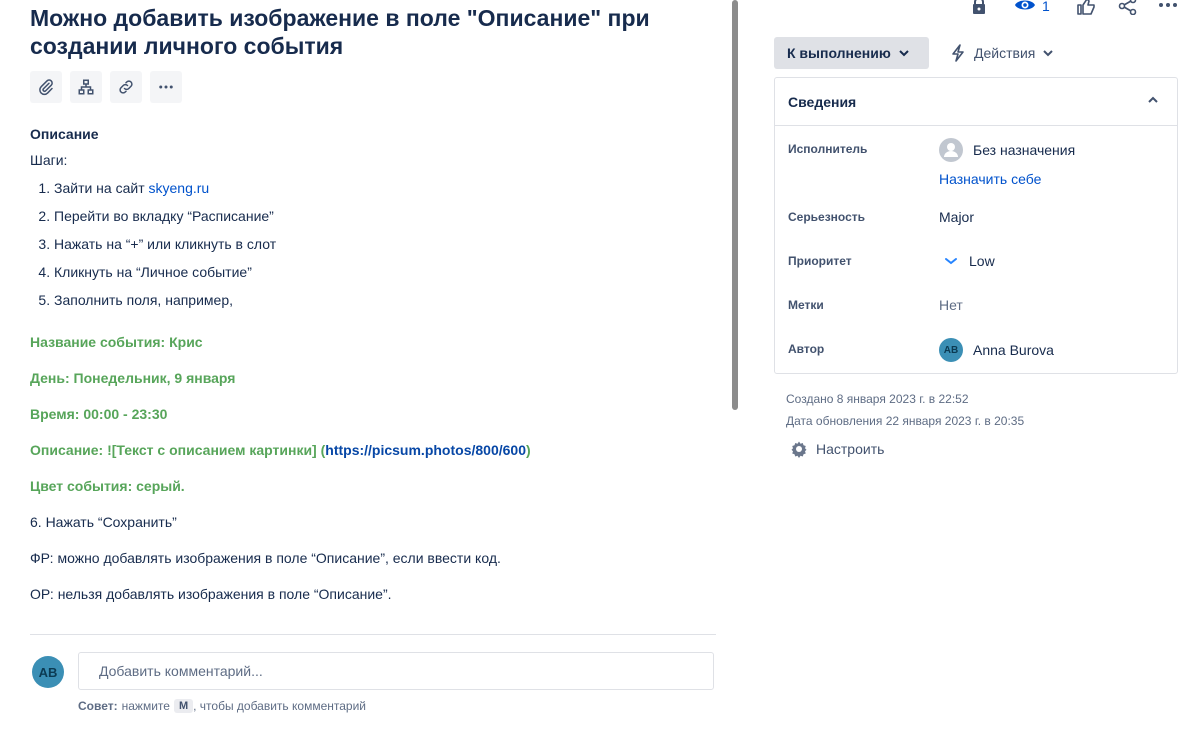 The image size is (1198, 731). I want to click on priority-label: Приоритет, so click(820, 261).